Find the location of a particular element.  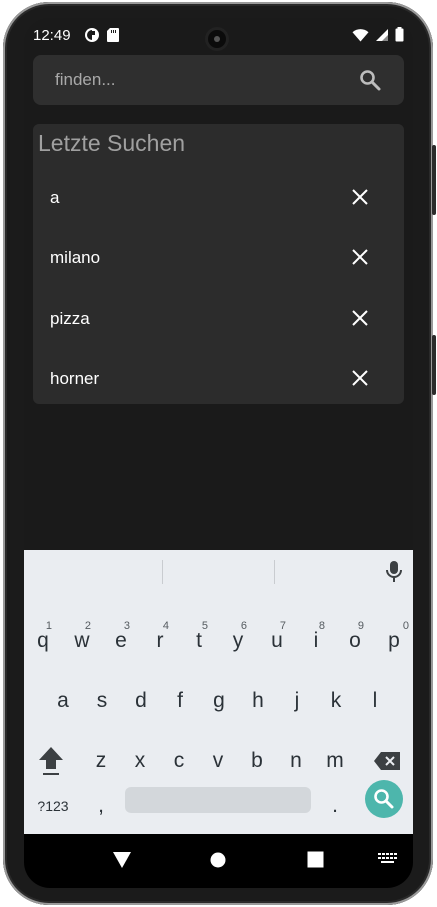

key-d: d is located at coordinates (141, 701).